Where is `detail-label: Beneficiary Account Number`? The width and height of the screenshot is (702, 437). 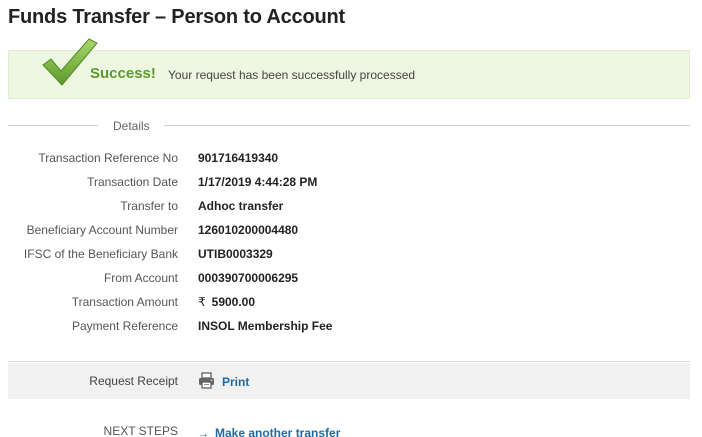
detail-label: Beneficiary Account Number is located at coordinates (102, 230).